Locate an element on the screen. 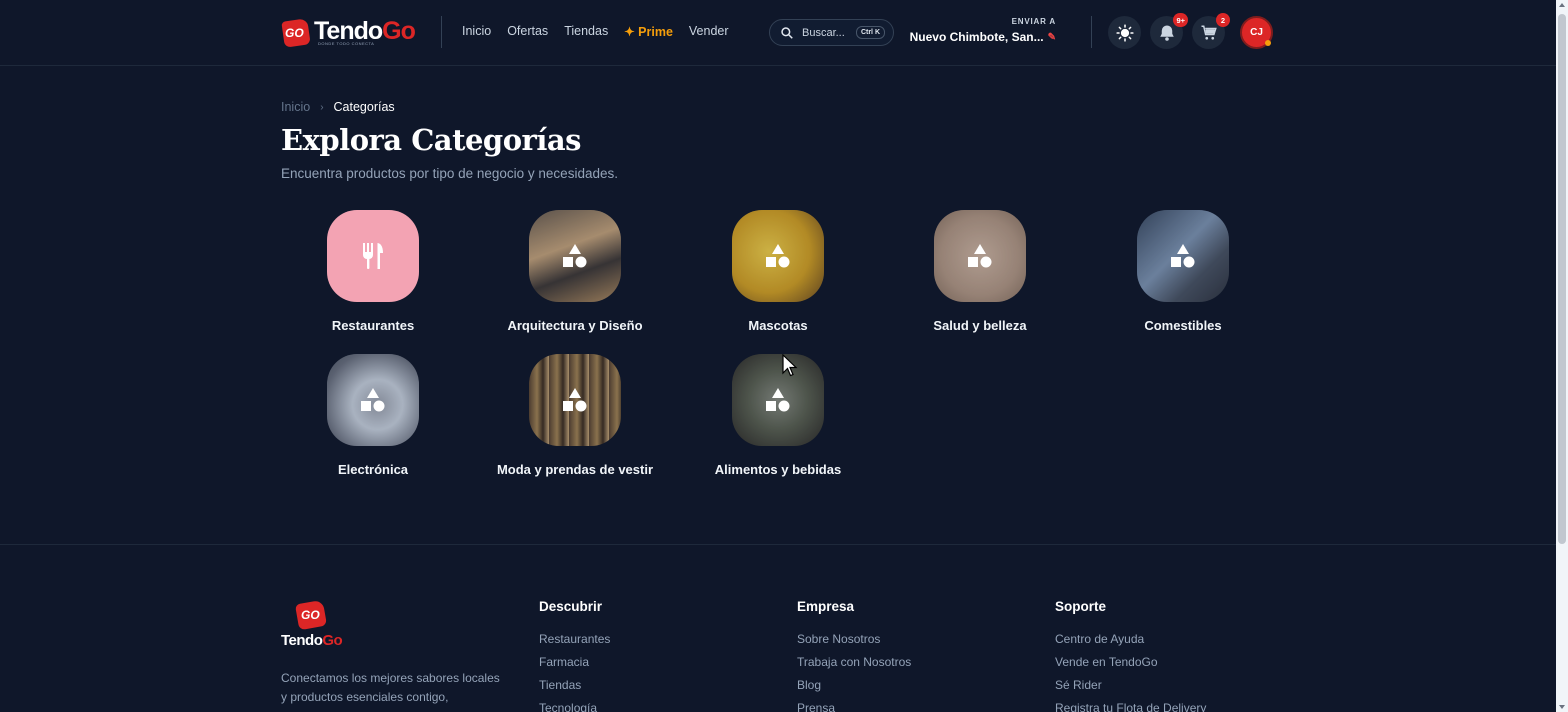 This screenshot has width=1568, height=712. breadcrumb: Inicio › Categorías is located at coordinates (338, 107).